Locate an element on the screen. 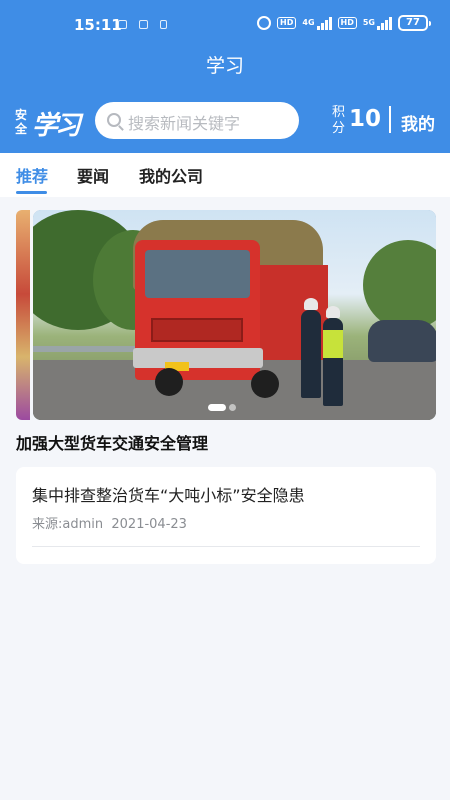 This screenshot has height=800, width=450. news-card: 集中排查整治货车“大吨小标”安全隐患 来源:admin 2021-04-23 is located at coordinates (226, 515).